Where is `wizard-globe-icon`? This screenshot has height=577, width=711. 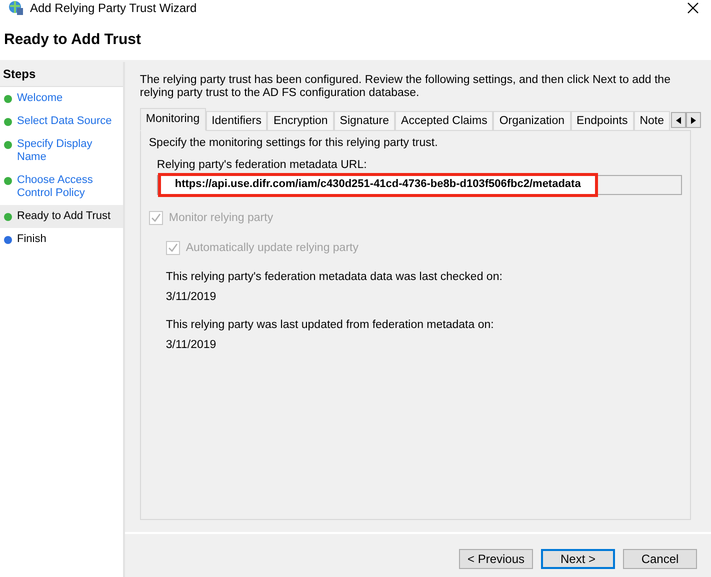
wizard-globe-icon is located at coordinates (16, 8).